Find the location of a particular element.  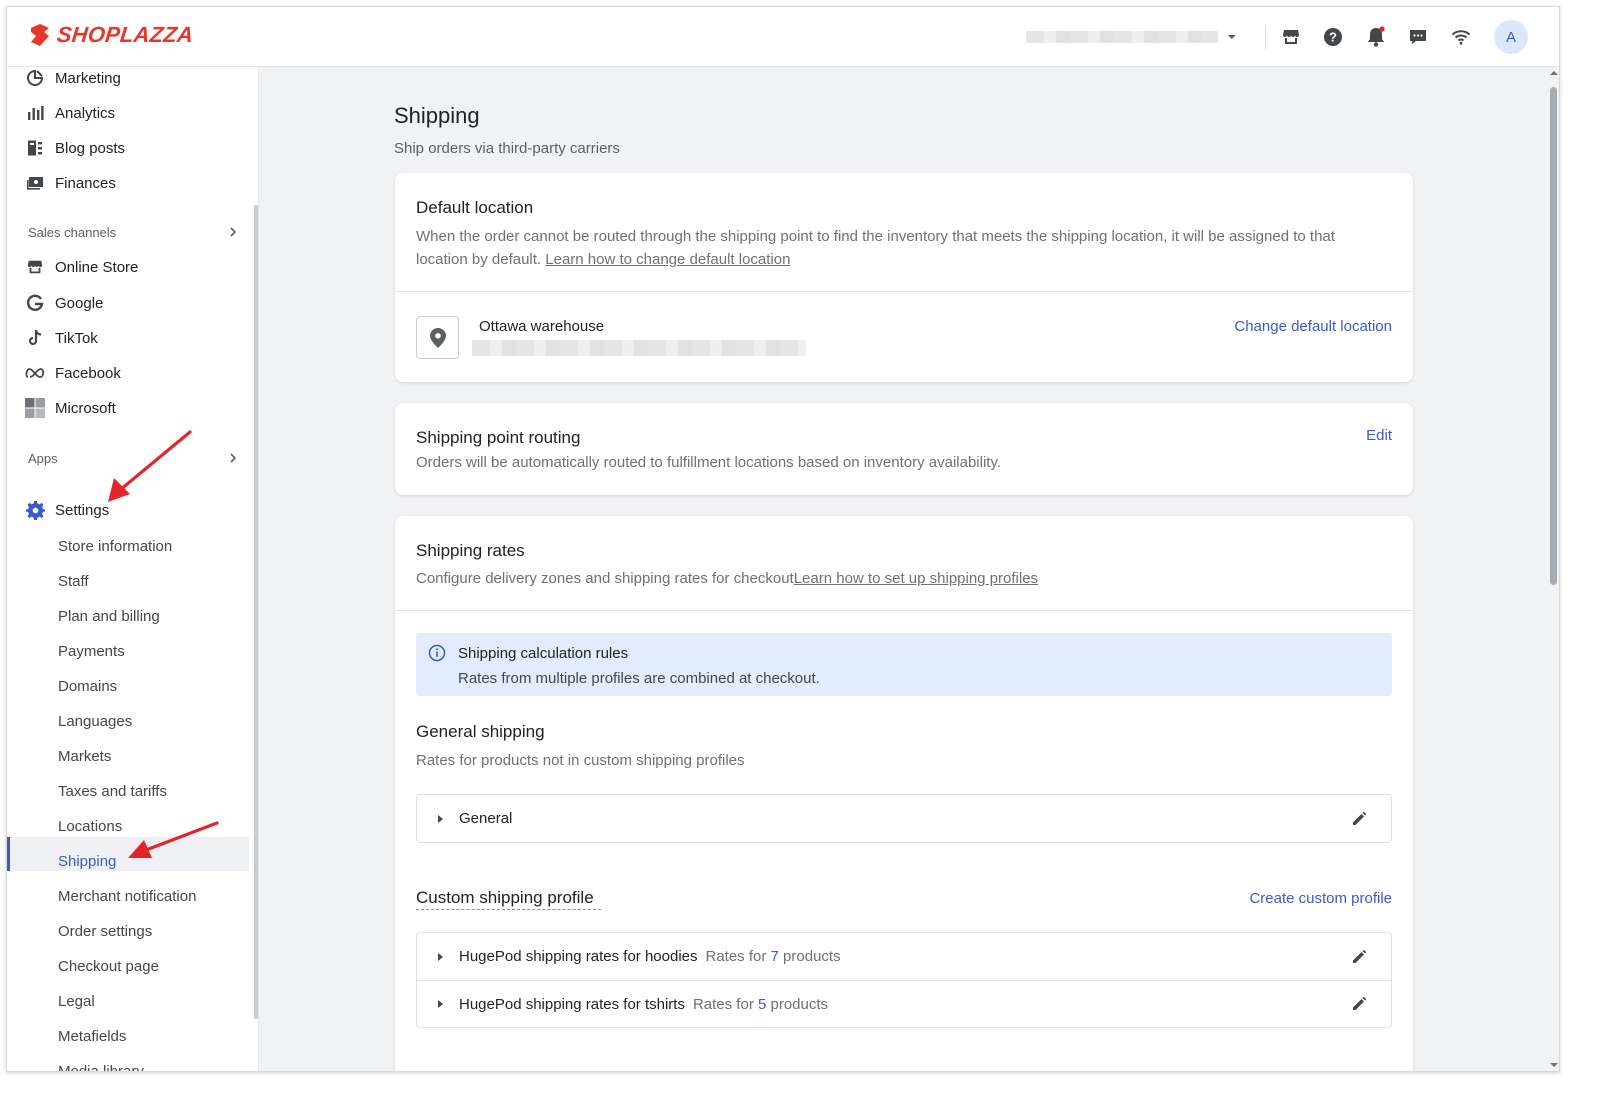

sidebar-item-metafields: Metafields is located at coordinates (92, 1036).